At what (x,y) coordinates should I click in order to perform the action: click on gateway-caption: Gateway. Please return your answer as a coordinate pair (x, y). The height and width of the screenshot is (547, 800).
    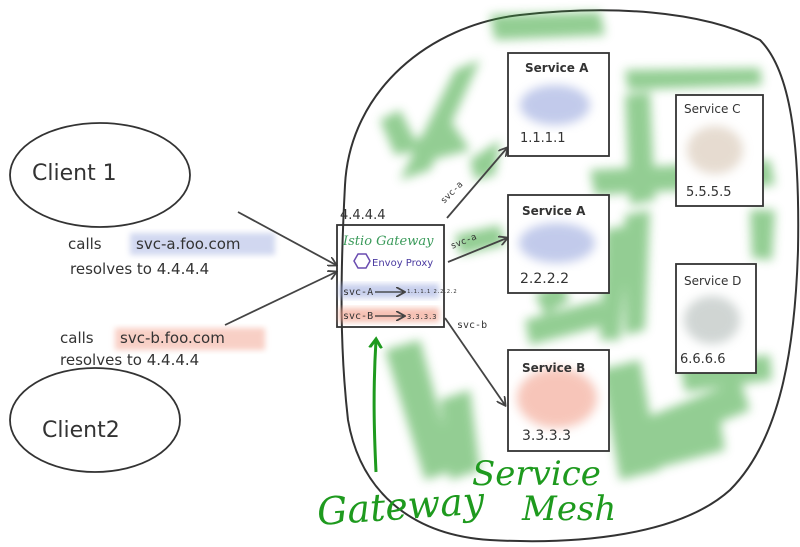
    Looking at the image, I should click on (401, 506).